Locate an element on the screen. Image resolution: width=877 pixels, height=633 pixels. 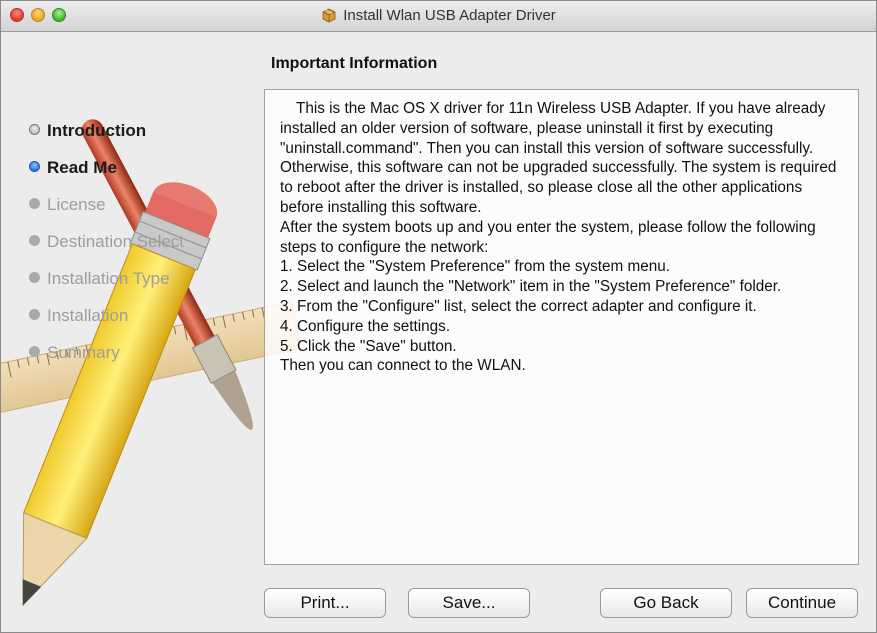
window-title: Install Wlan USB Adapter Driver is located at coordinates (449, 15).